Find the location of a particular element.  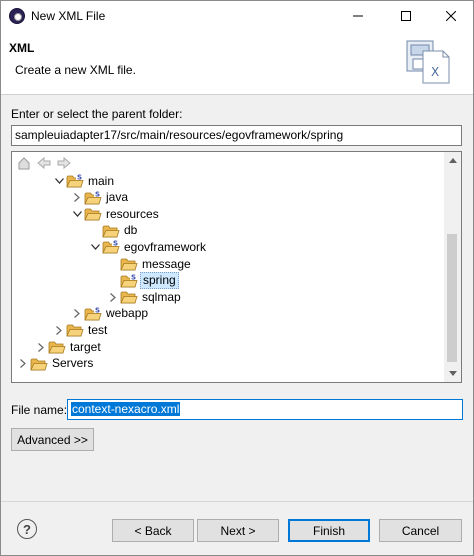

footer-divider is located at coordinates (237, 501).